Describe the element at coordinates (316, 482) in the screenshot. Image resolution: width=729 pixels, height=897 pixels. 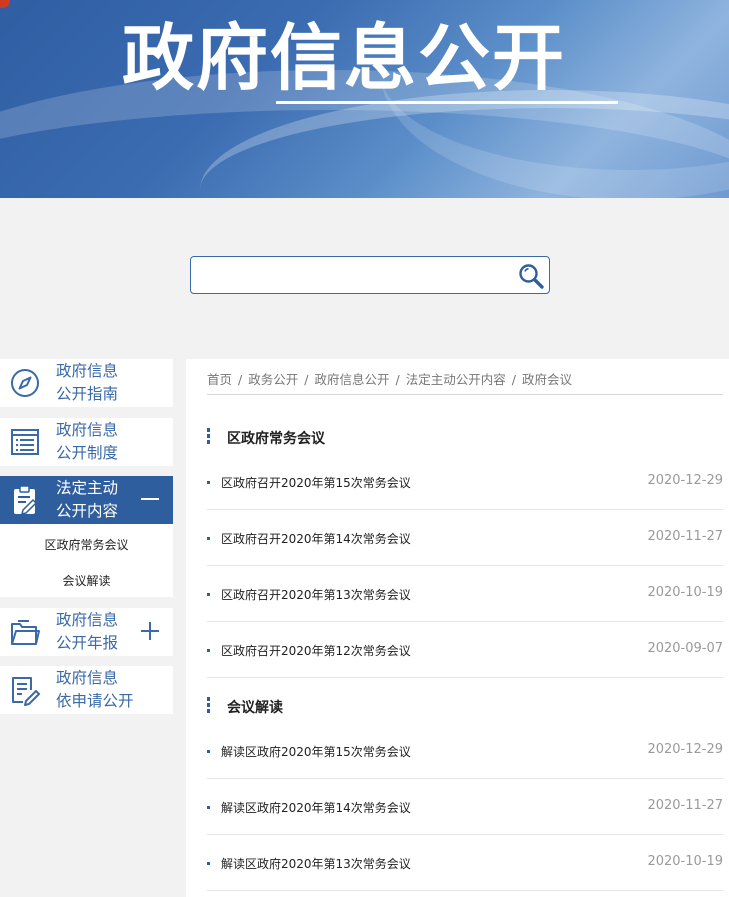
I see `list-item-title: 区政府召开2020年第15次常务会议` at that location.